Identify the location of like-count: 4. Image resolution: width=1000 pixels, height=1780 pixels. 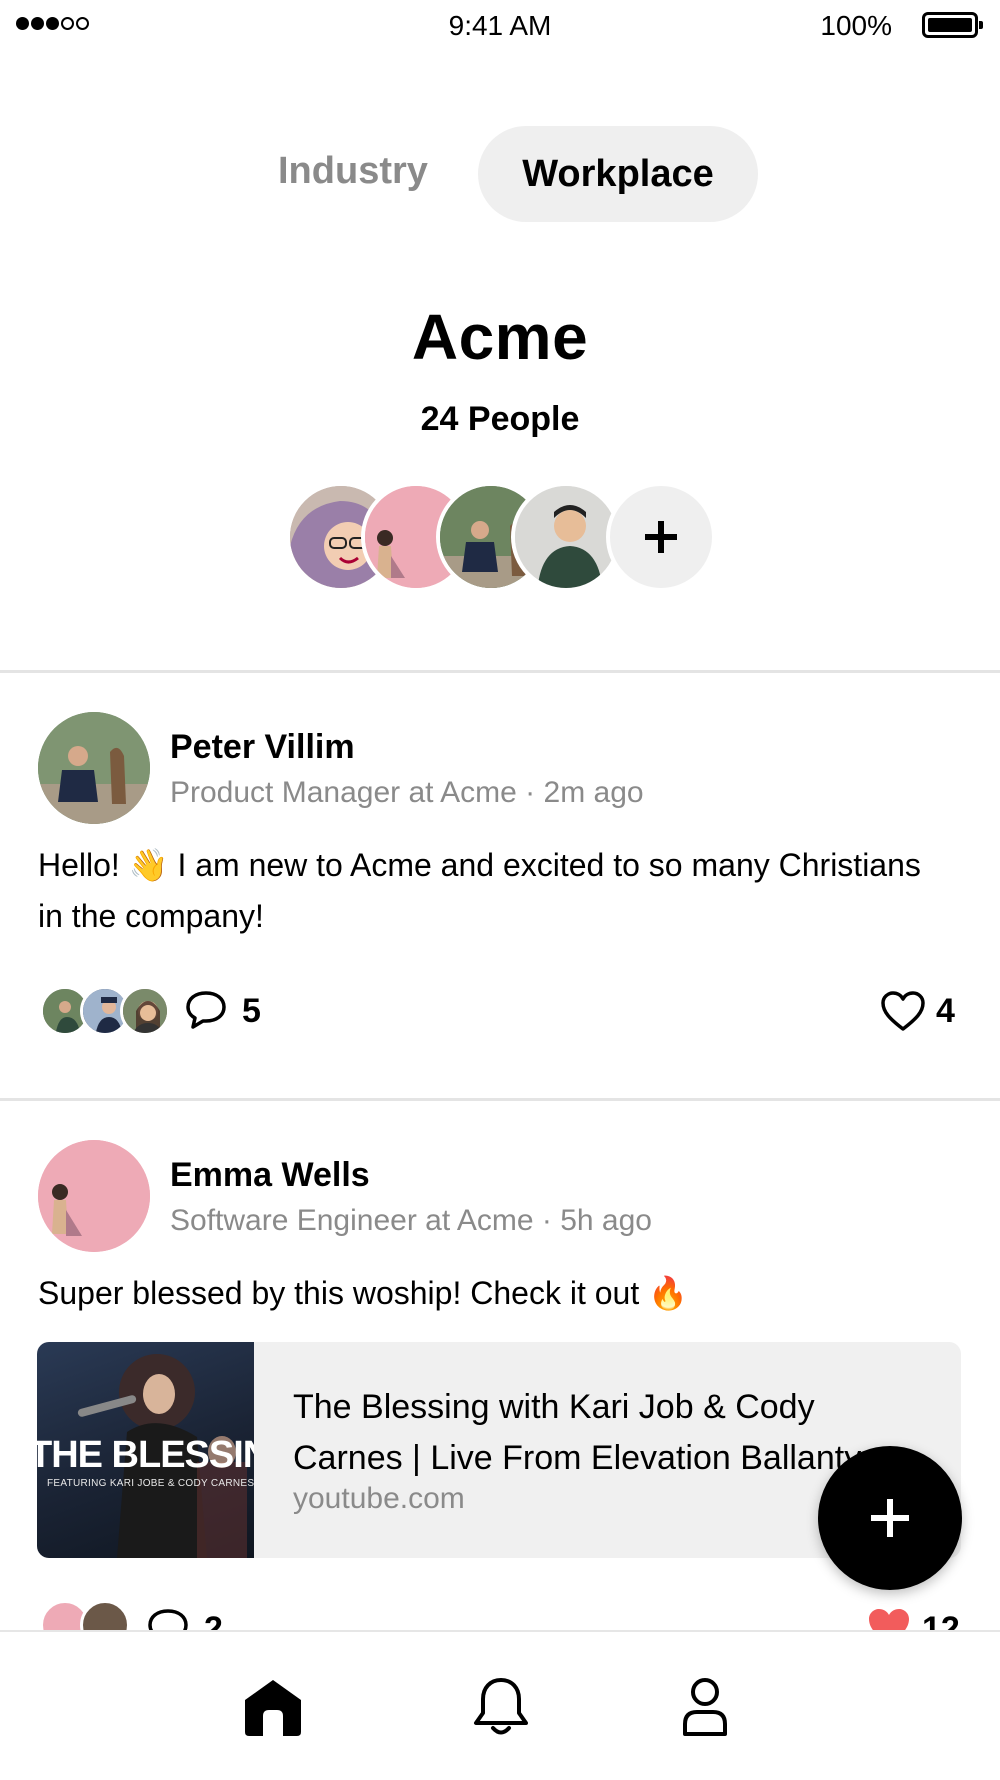
(945, 1011).